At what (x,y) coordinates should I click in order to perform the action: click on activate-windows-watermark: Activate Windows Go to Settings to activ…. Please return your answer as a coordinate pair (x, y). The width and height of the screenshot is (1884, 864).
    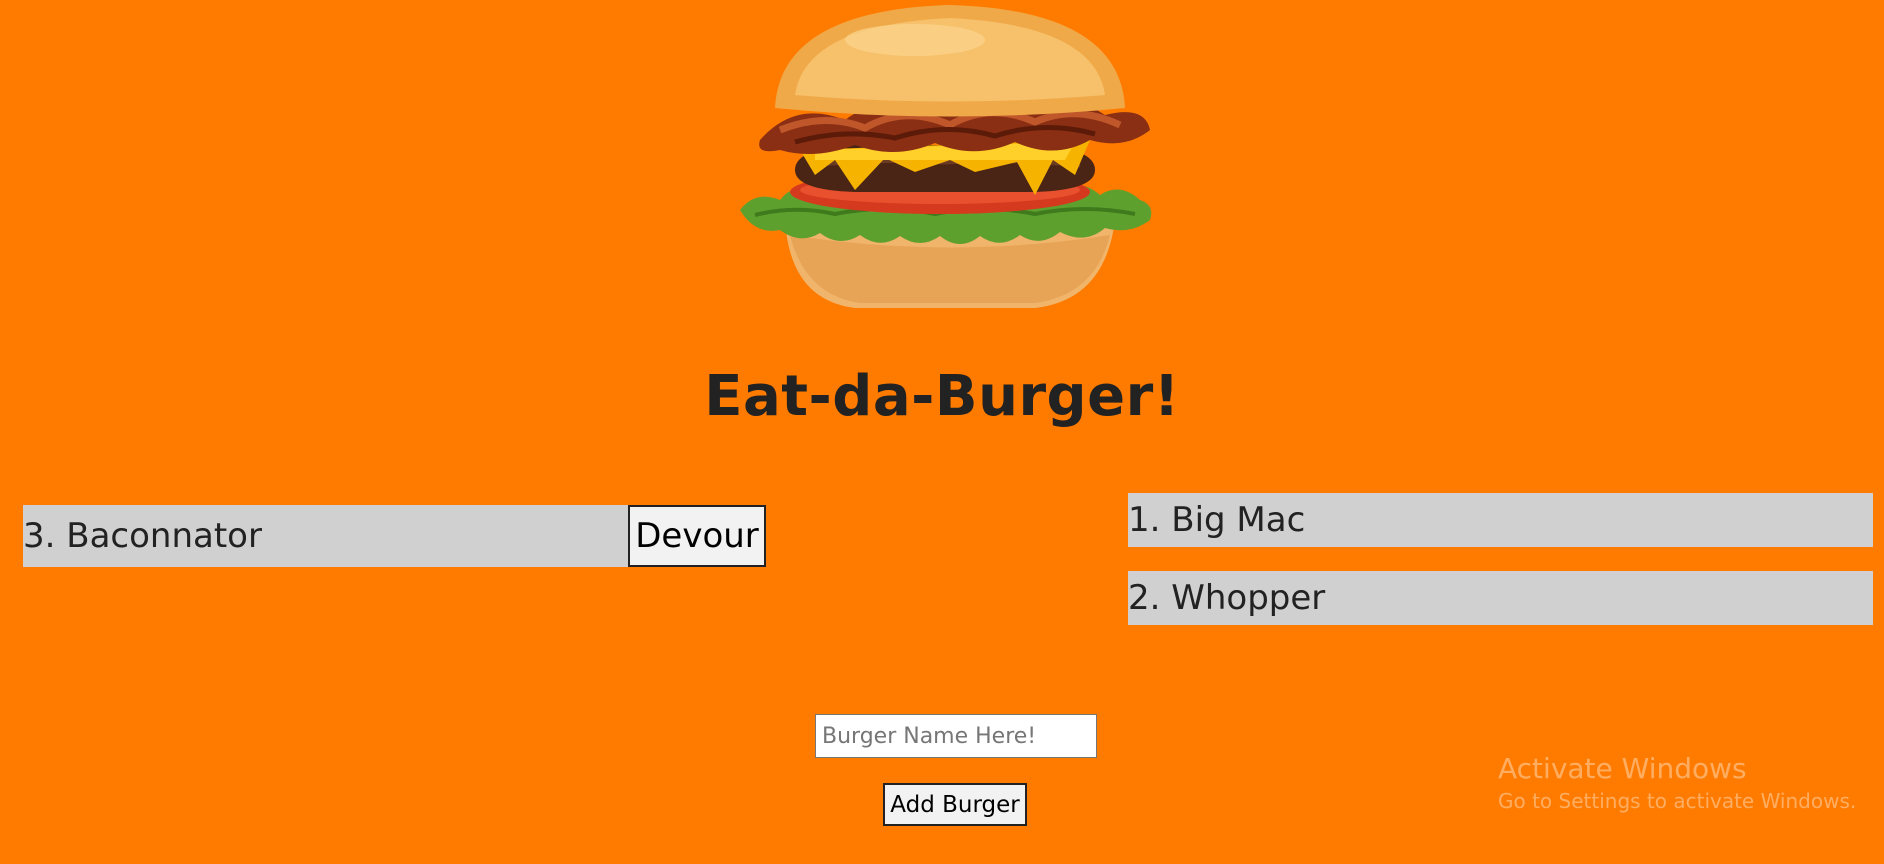
    Looking at the image, I should click on (1677, 784).